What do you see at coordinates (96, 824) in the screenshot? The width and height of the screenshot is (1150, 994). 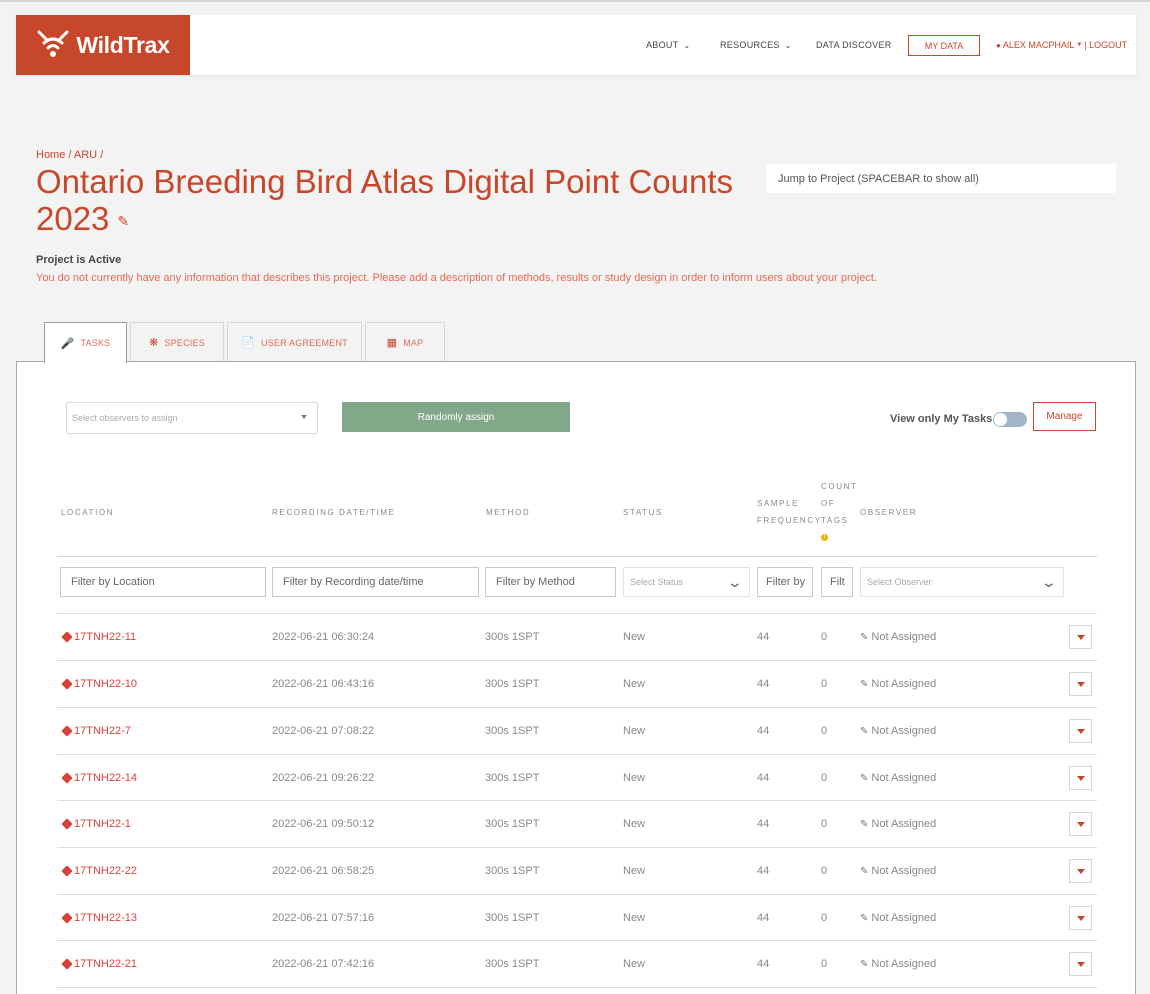 I see `location-link: 17TNH22-1` at bounding box center [96, 824].